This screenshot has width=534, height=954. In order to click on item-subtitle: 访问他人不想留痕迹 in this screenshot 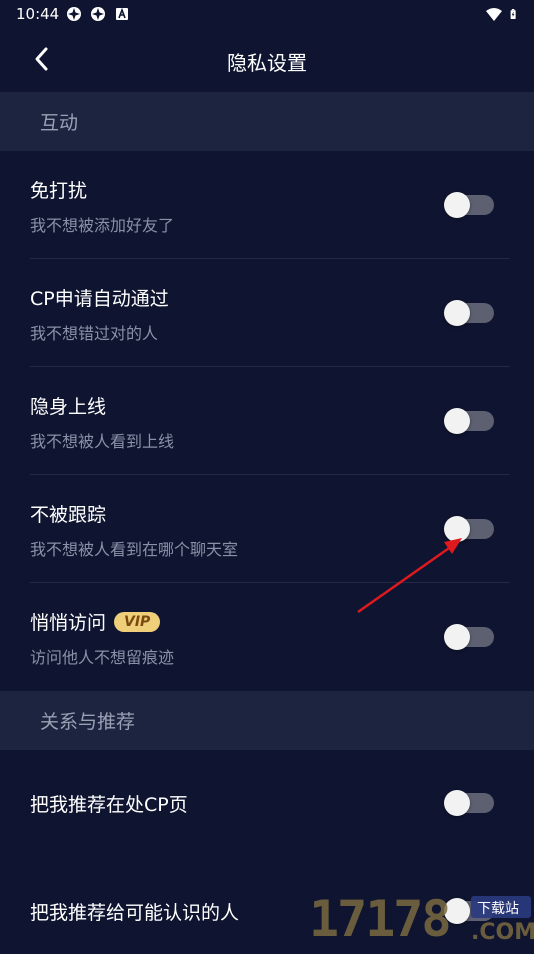, I will do `click(102, 656)`.